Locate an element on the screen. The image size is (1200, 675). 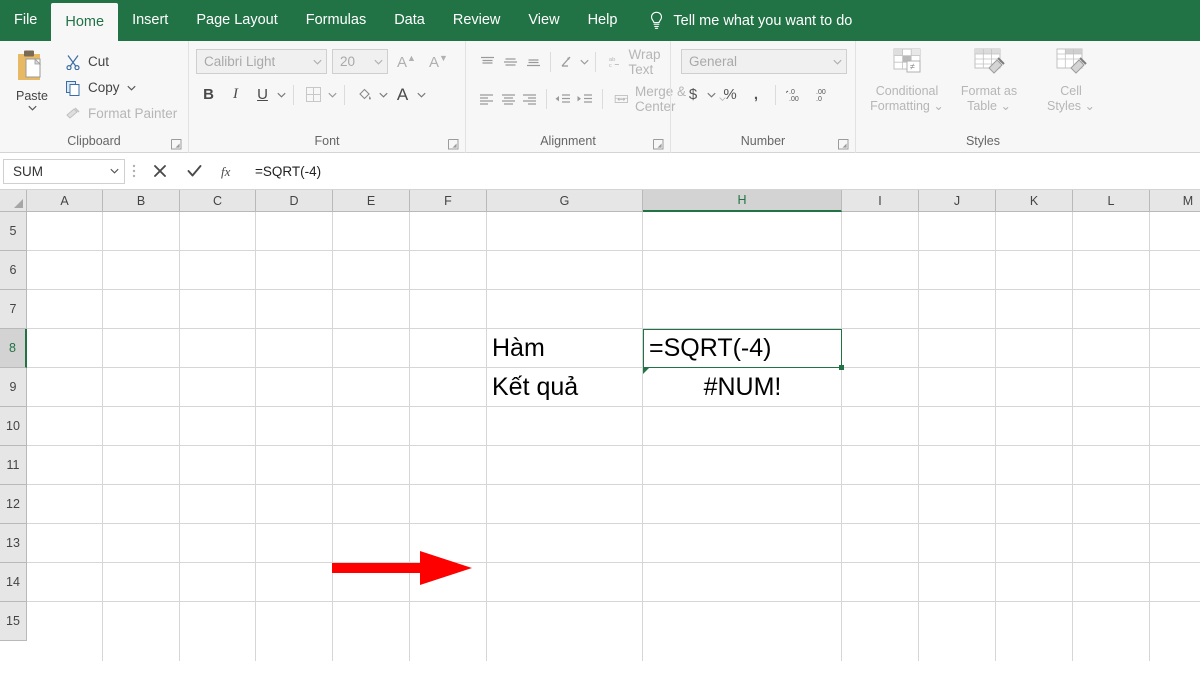
row-header-6: 6 is located at coordinates (13, 270).